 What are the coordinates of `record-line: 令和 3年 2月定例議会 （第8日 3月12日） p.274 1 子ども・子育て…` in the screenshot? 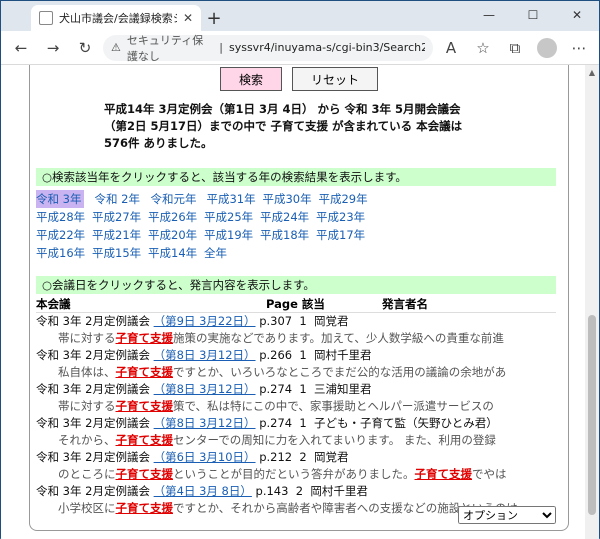 It's located at (296, 423).